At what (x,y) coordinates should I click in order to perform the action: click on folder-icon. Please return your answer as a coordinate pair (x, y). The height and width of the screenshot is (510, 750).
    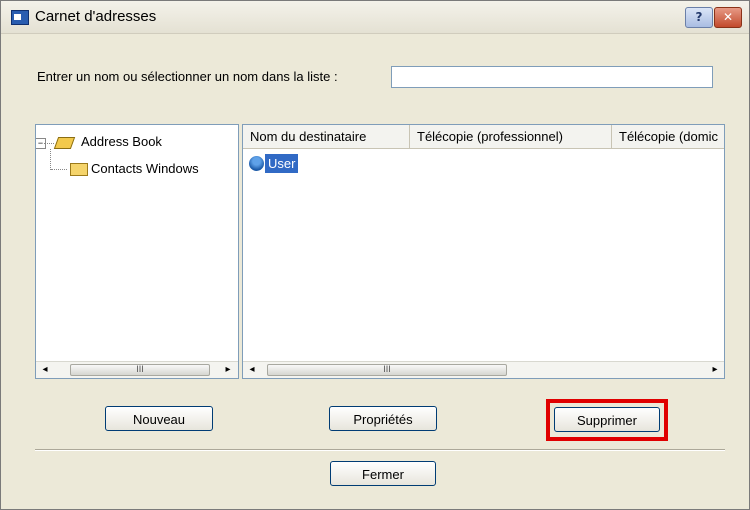
    Looking at the image, I should click on (79, 169).